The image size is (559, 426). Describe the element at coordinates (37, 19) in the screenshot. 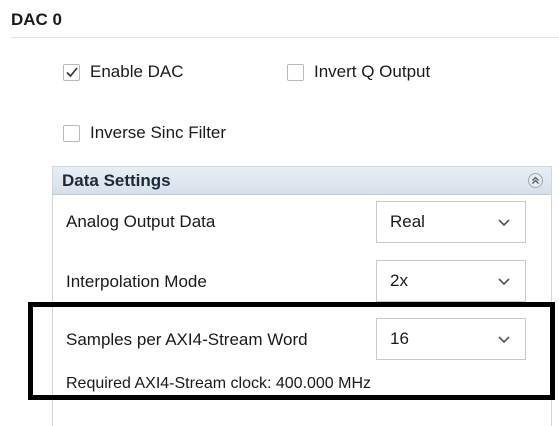

I see `section-title: DAC 0` at that location.